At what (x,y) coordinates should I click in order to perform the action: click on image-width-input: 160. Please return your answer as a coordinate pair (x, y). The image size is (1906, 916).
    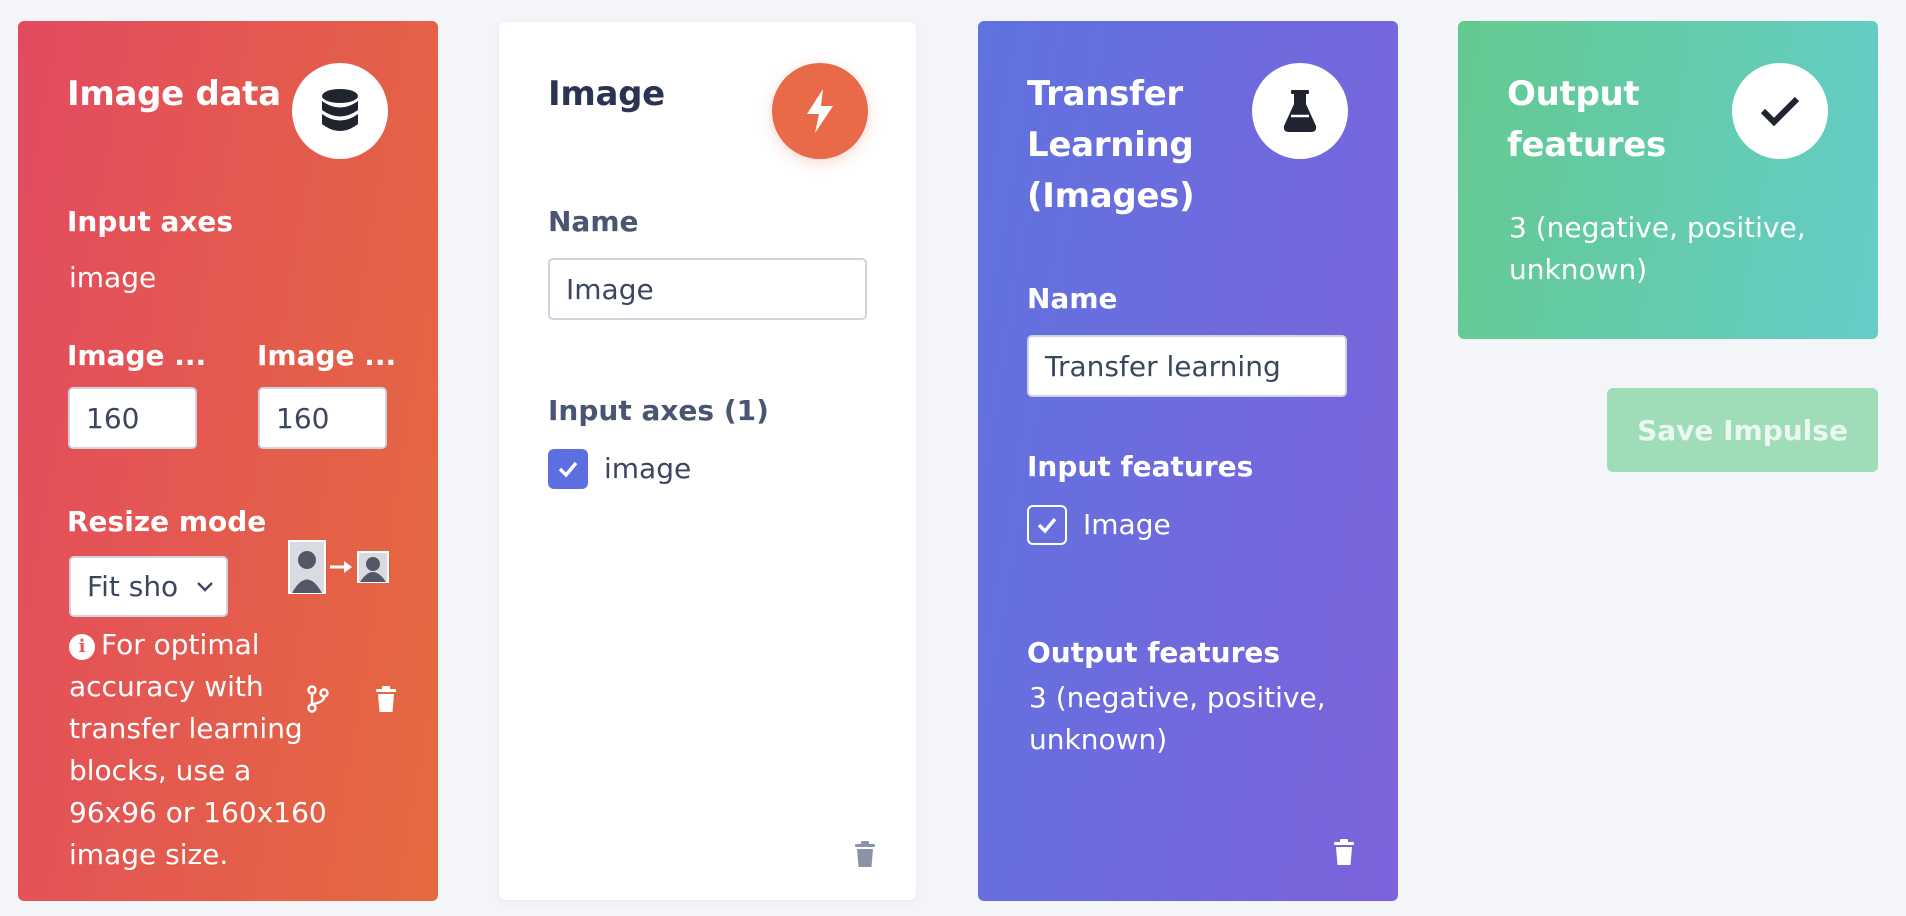
    Looking at the image, I should click on (132, 418).